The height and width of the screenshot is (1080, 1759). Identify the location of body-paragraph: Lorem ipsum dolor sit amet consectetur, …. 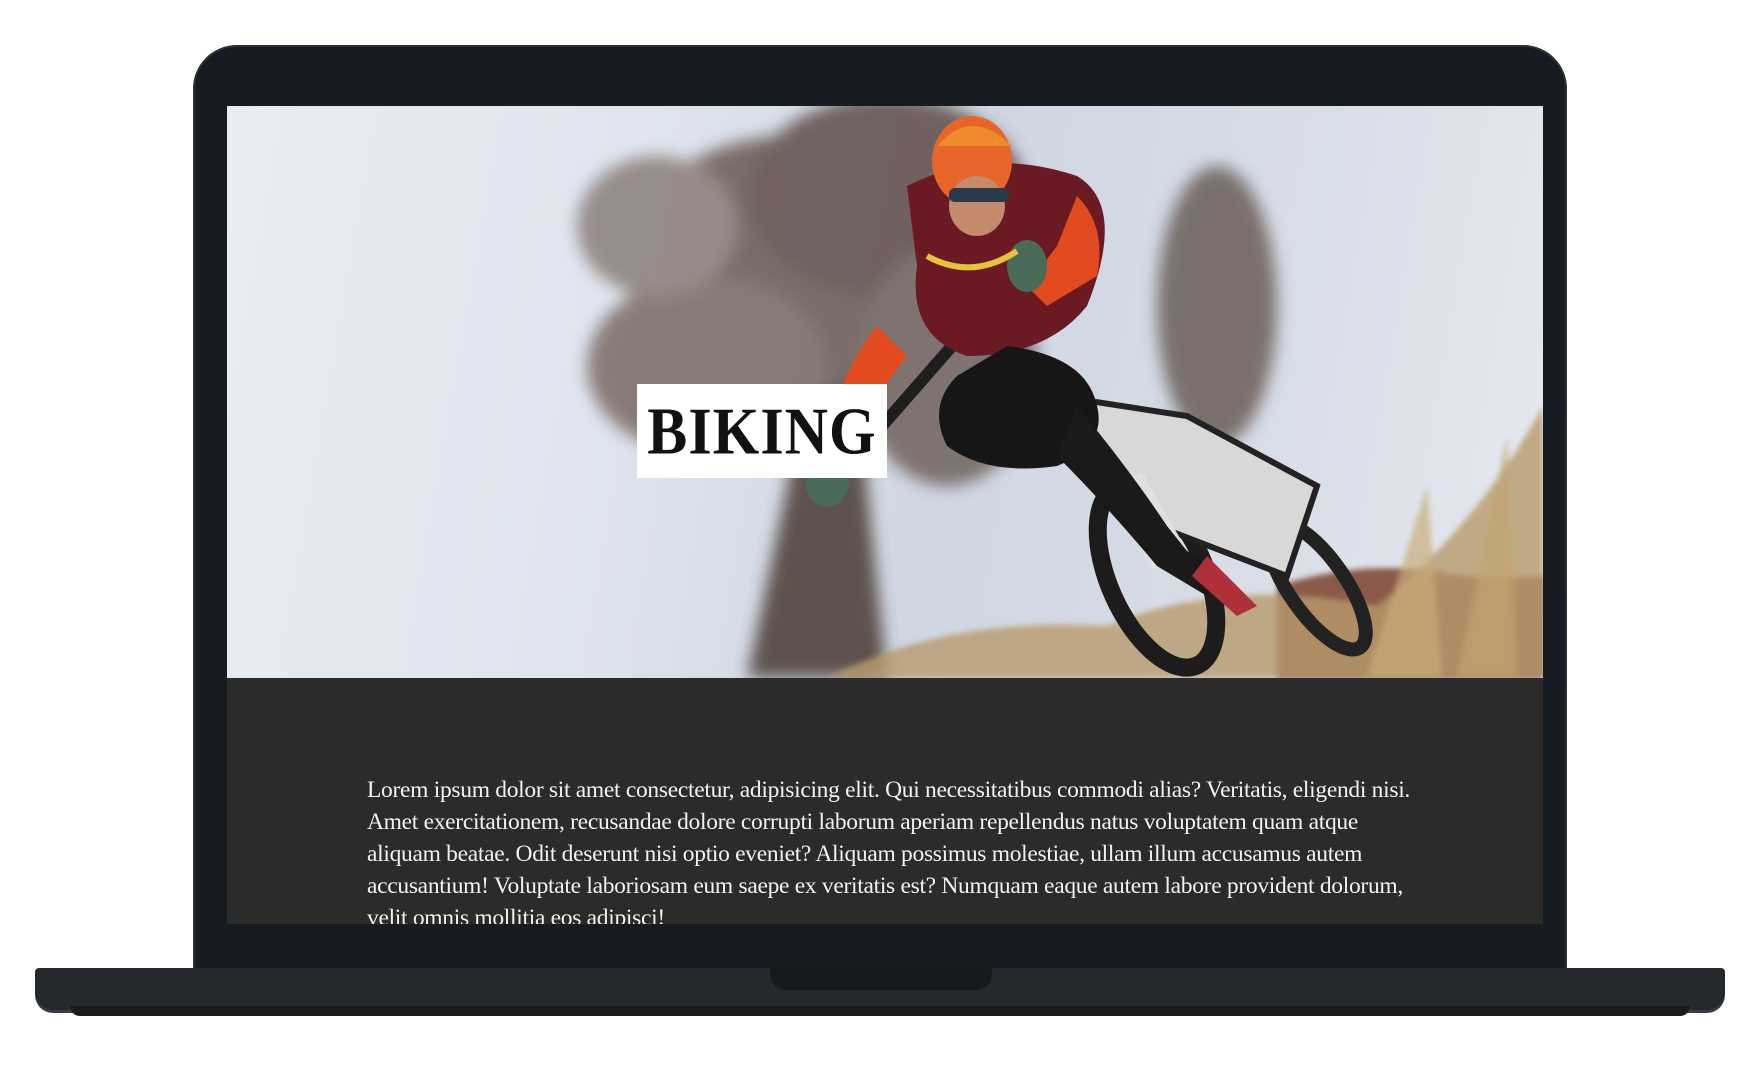
(888, 850).